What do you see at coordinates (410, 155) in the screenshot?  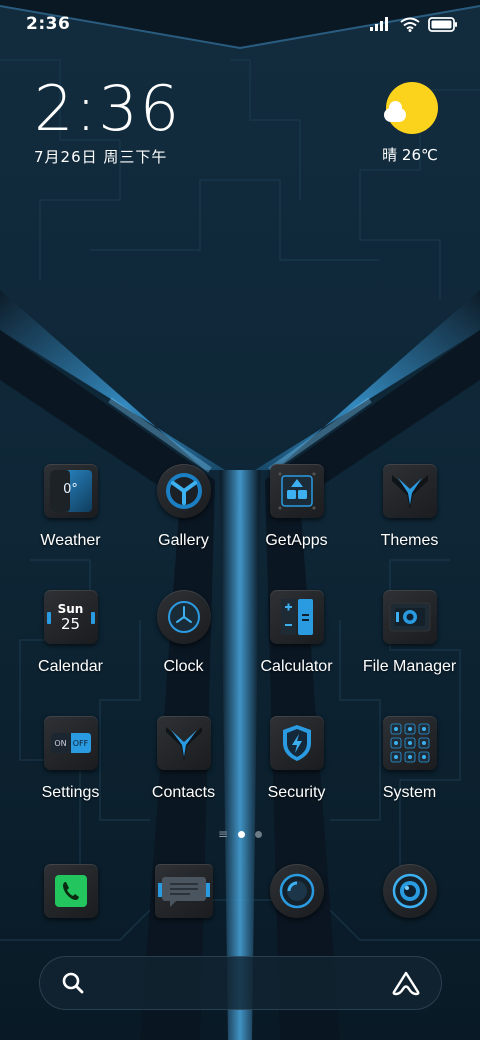 I see `weather-summary: 晴 26℃` at bounding box center [410, 155].